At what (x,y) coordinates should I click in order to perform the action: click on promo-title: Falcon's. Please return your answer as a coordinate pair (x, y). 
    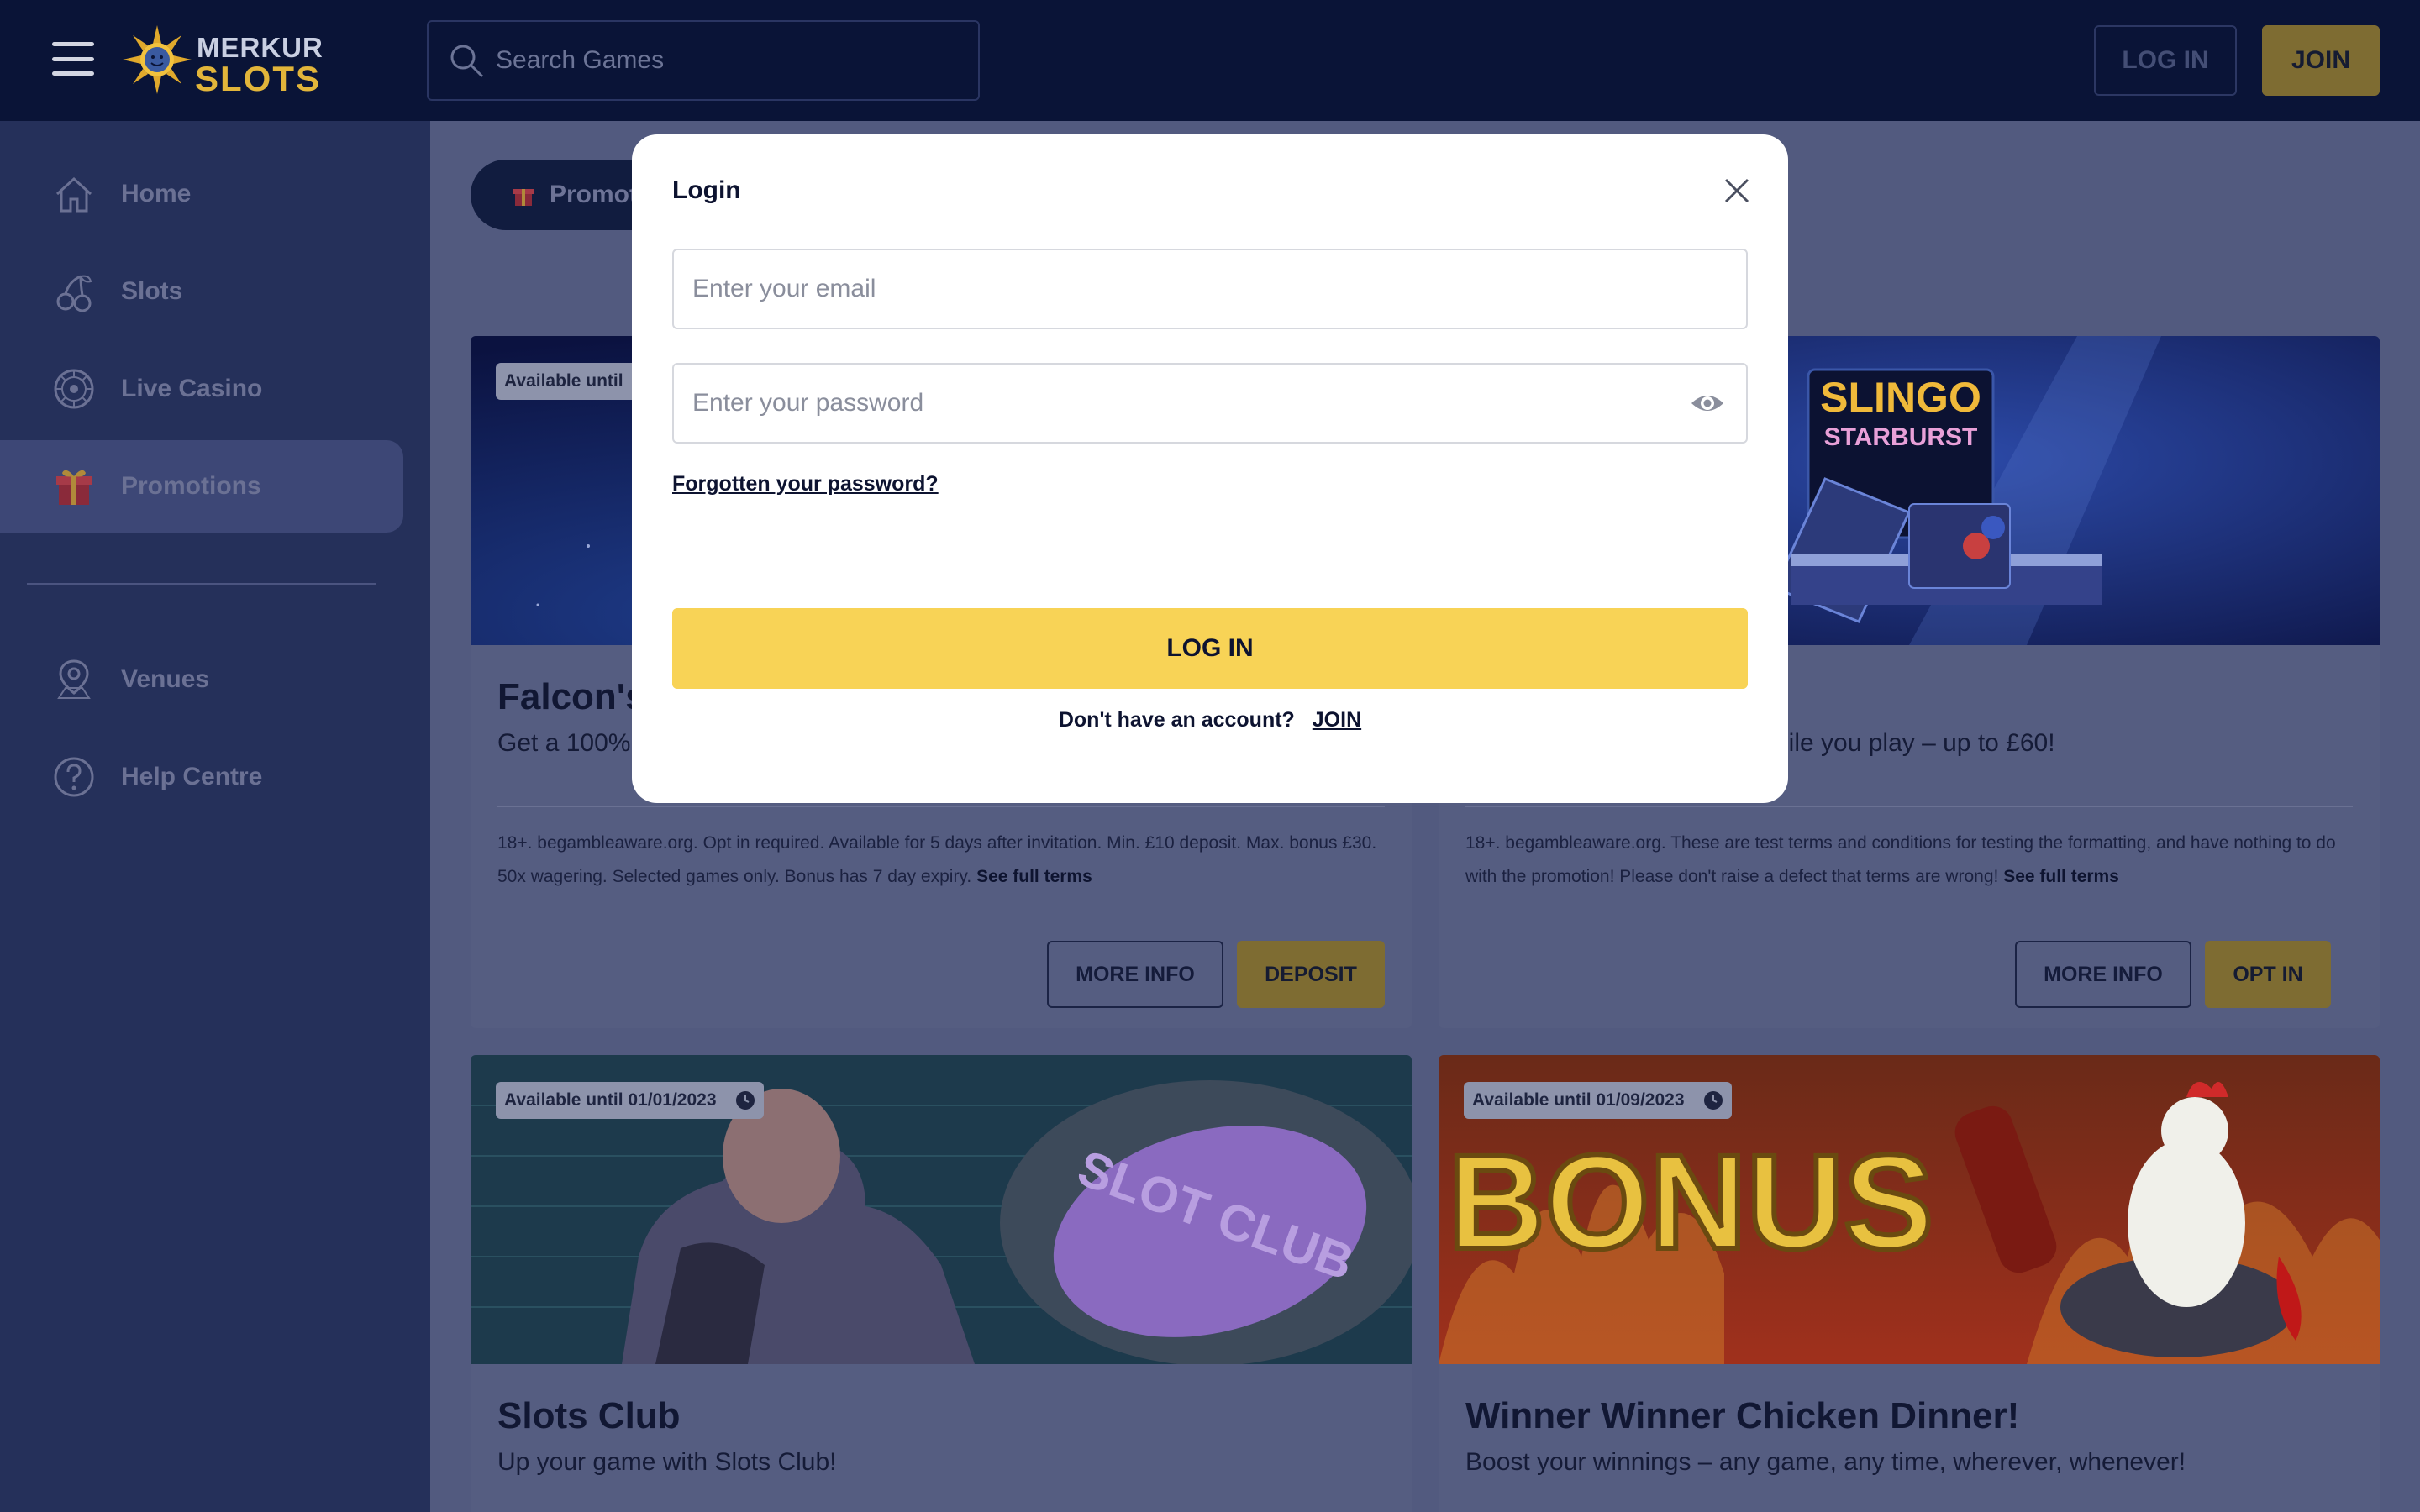
    Looking at the image, I should click on (571, 696).